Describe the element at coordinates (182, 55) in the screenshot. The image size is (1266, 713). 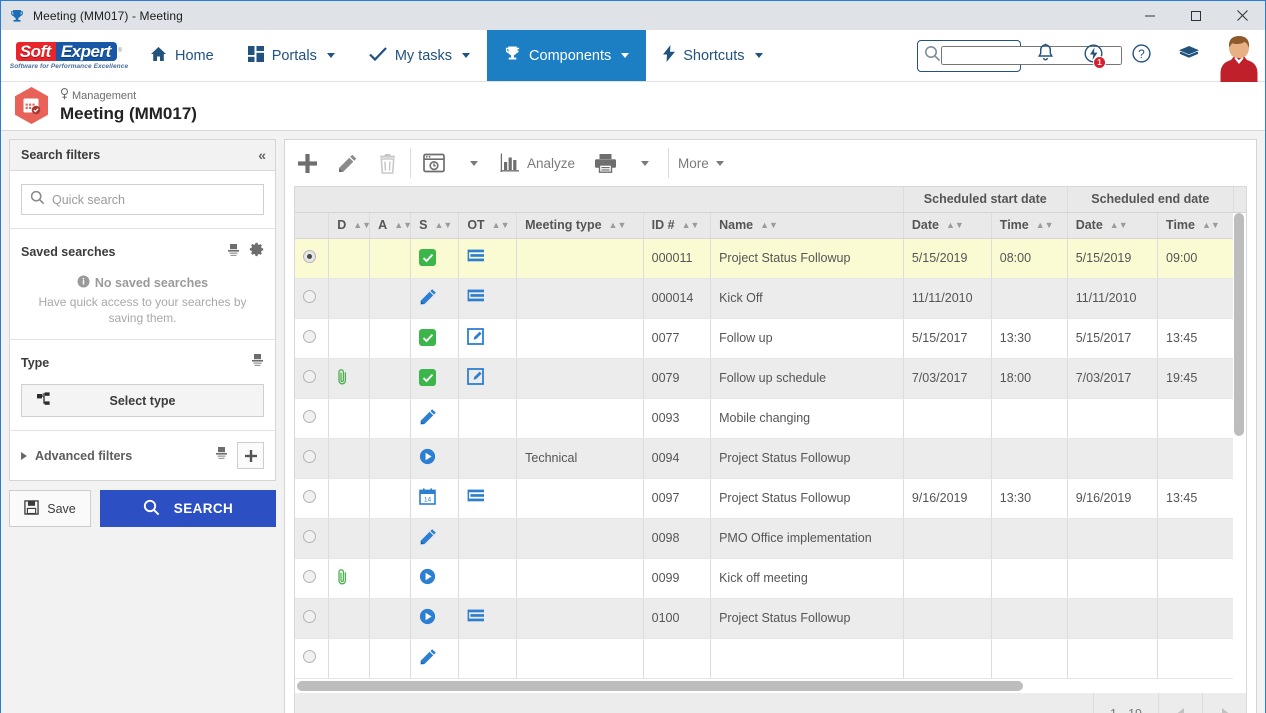
I see `nav-item-home: Home` at that location.